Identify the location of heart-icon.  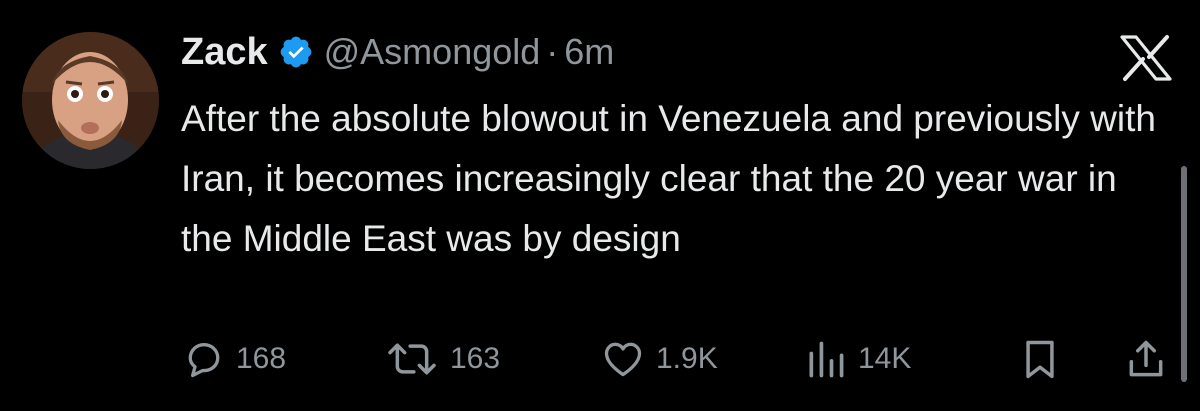
(623, 359).